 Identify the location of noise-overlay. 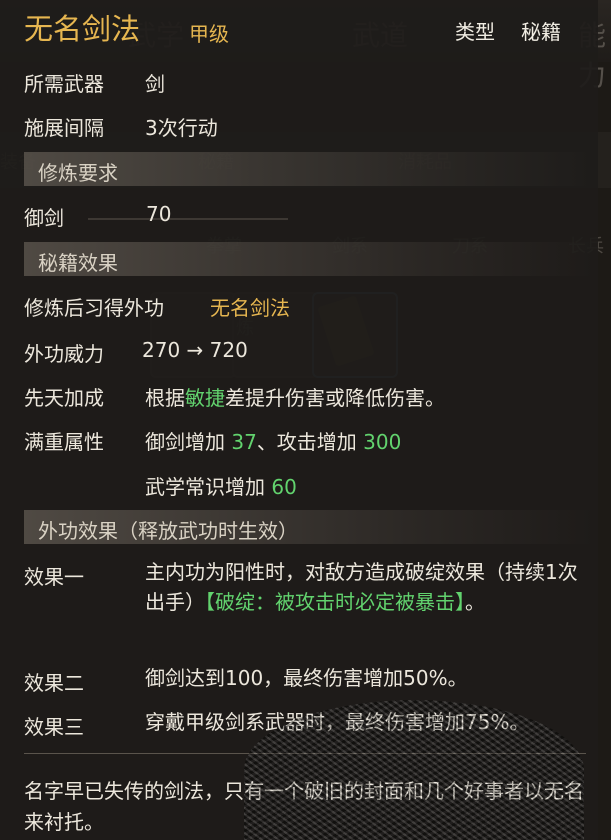
(414, 770).